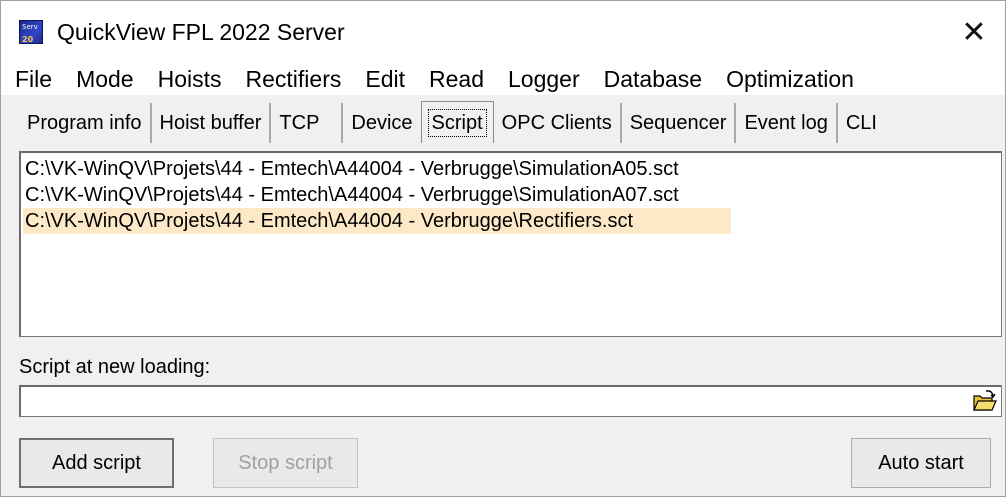 The height and width of the screenshot is (497, 1006). I want to click on menu-edit: Edit, so click(385, 79).